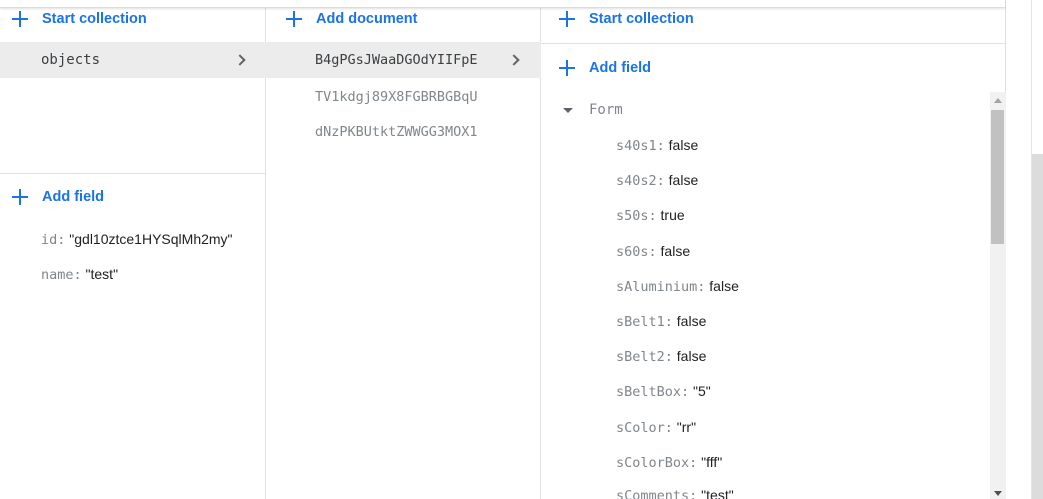  I want to click on top-bar-edge, so click(502, 4).